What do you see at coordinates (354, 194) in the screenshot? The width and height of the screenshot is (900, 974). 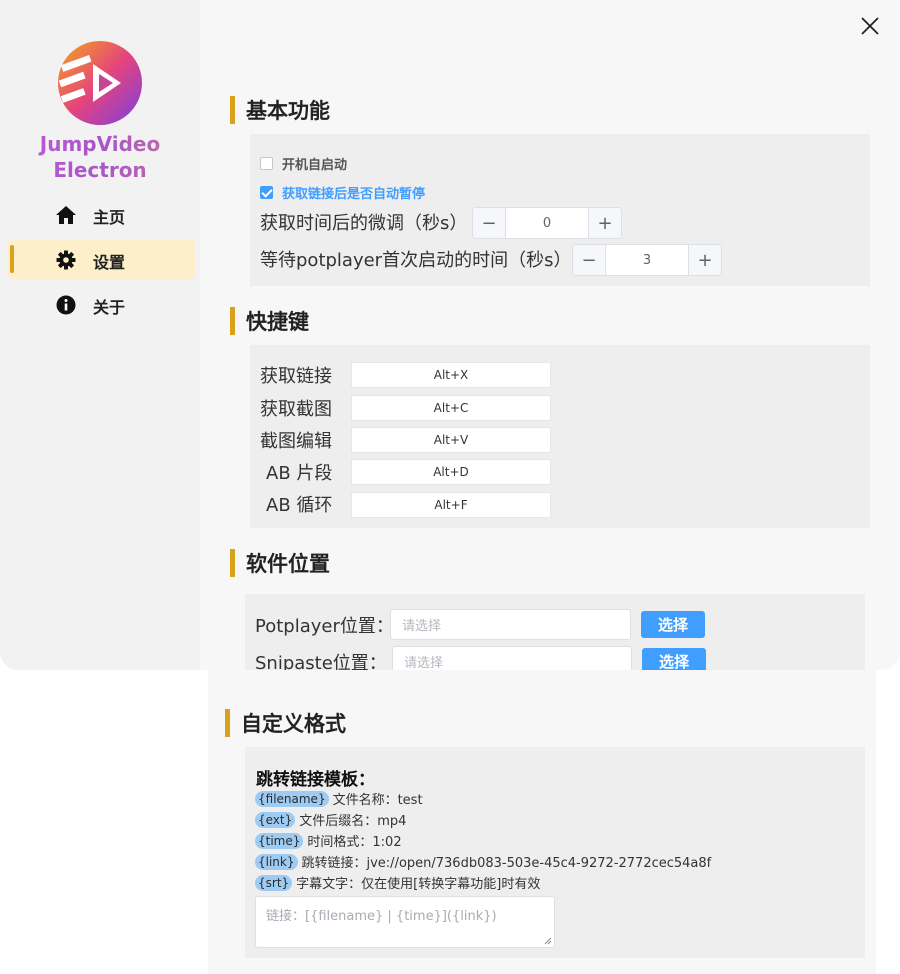 I see `autopause-label: 获取链接后是否自动暂停` at bounding box center [354, 194].